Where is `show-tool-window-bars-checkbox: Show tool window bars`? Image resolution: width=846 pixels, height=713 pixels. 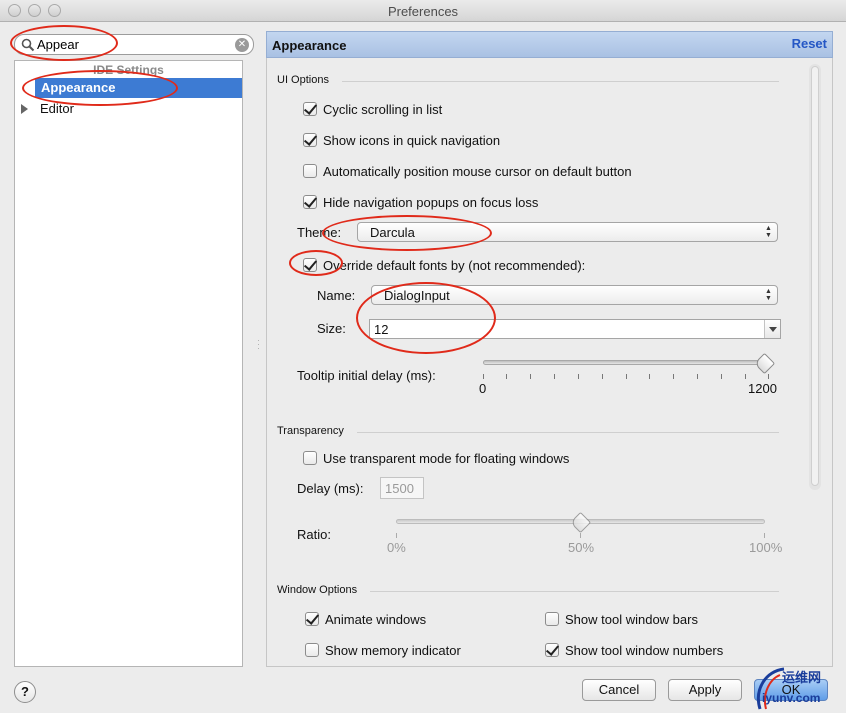
show-tool-window-bars-checkbox: Show tool window bars is located at coordinates (621, 619).